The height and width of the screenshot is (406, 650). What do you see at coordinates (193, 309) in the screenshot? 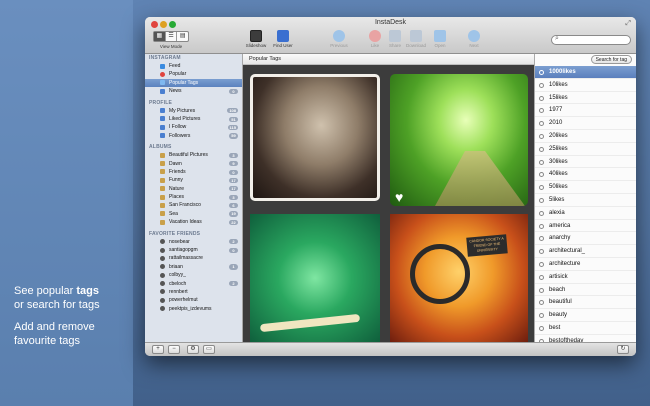
I see `sidebar-item-friend: peektpis_izdevums` at bounding box center [193, 309].